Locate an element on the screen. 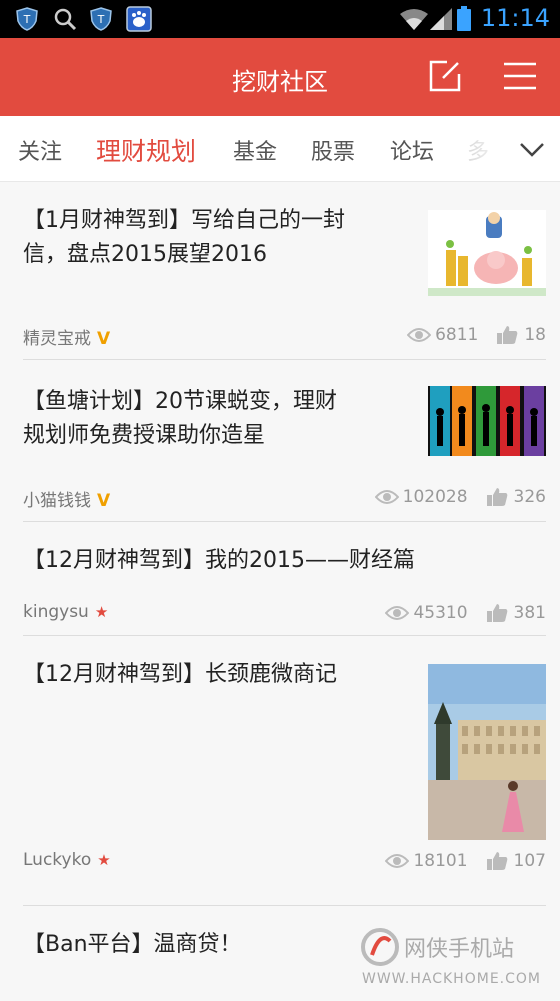  like-count: 18 is located at coordinates (535, 335).